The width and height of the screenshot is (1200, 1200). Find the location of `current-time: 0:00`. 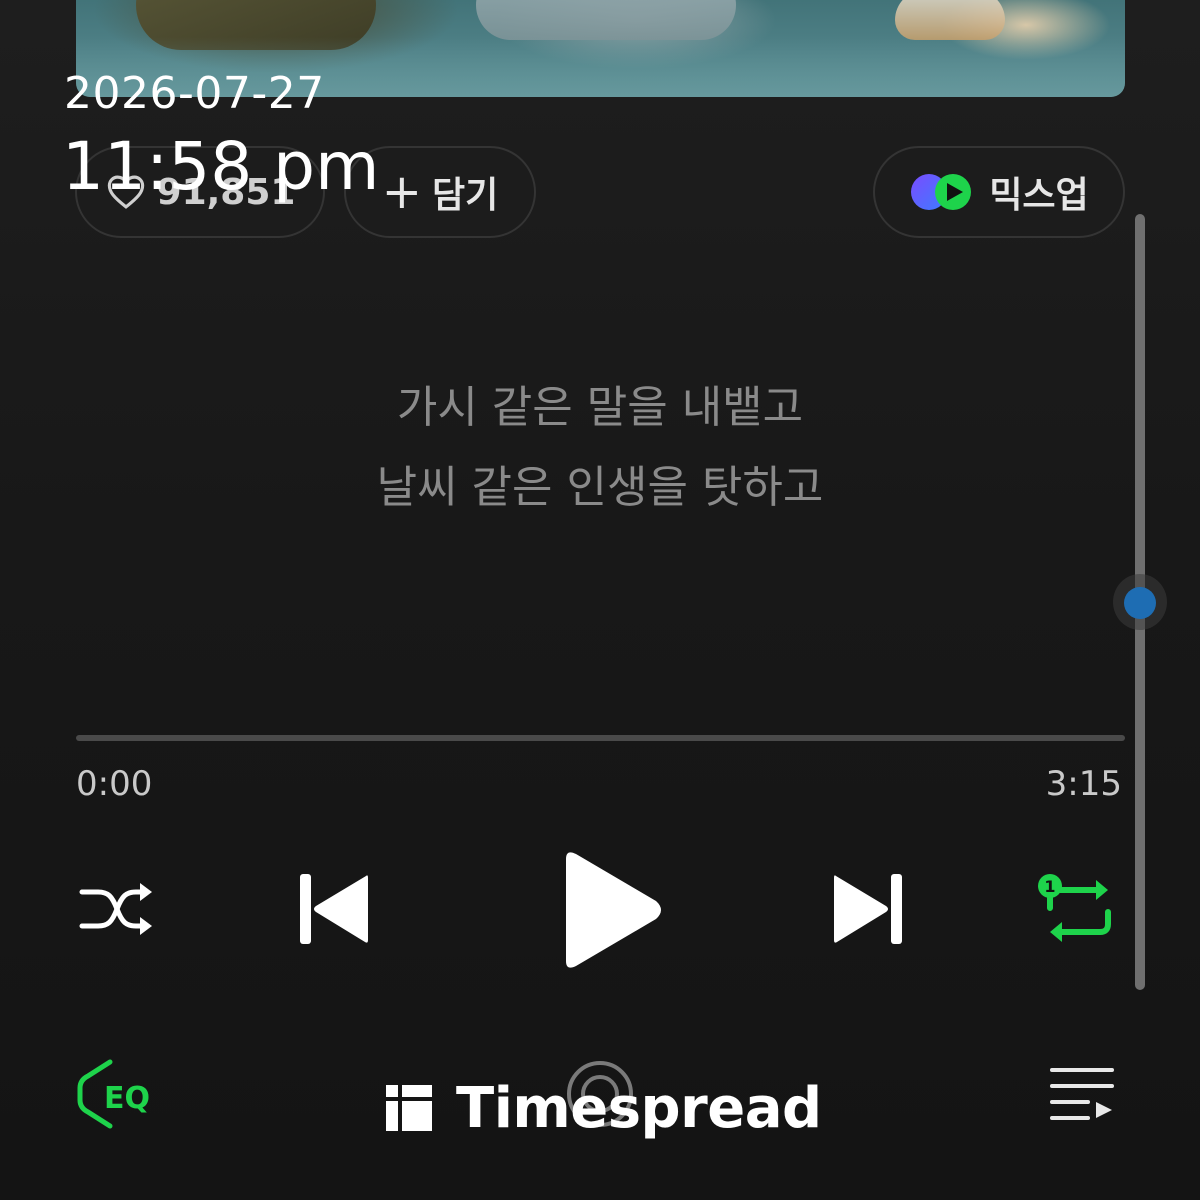

current-time: 0:00 is located at coordinates (114, 784).